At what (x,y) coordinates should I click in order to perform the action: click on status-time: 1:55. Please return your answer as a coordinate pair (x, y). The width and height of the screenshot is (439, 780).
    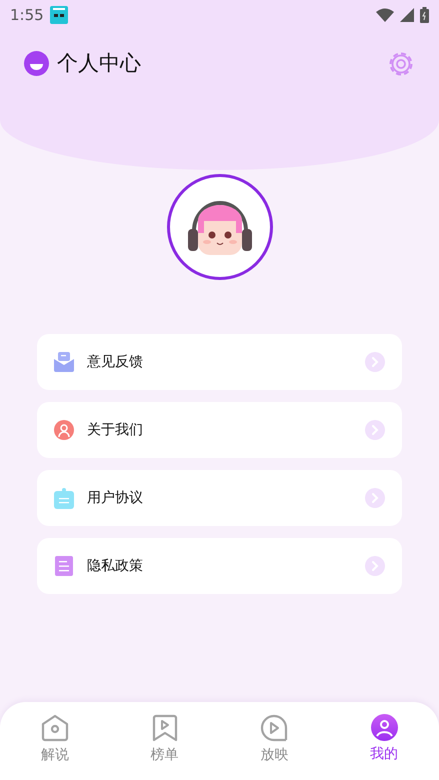
    Looking at the image, I should click on (27, 15).